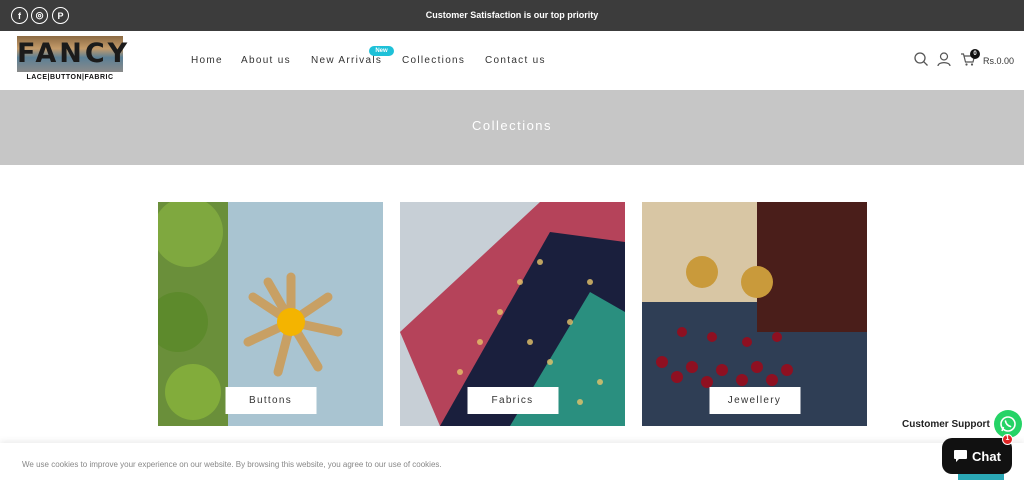 This screenshot has height=486, width=1024. What do you see at coordinates (512, 400) in the screenshot?
I see `collection-label: Fabrics` at bounding box center [512, 400].